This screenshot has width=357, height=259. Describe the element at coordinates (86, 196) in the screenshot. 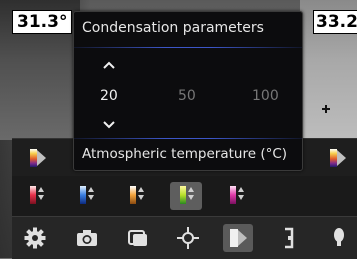

I see `color-scheme-blue` at that location.